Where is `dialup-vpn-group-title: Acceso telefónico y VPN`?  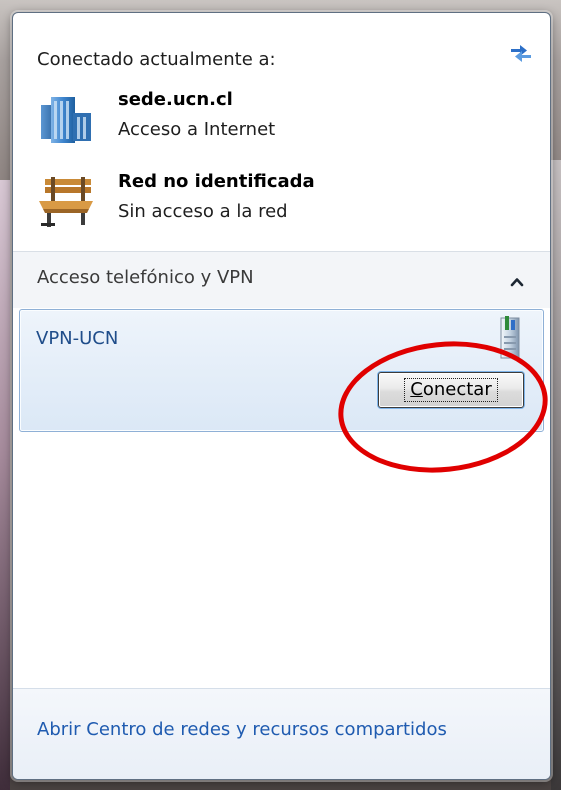 dialup-vpn-group-title: Acceso telefónico y VPN is located at coordinates (145, 277).